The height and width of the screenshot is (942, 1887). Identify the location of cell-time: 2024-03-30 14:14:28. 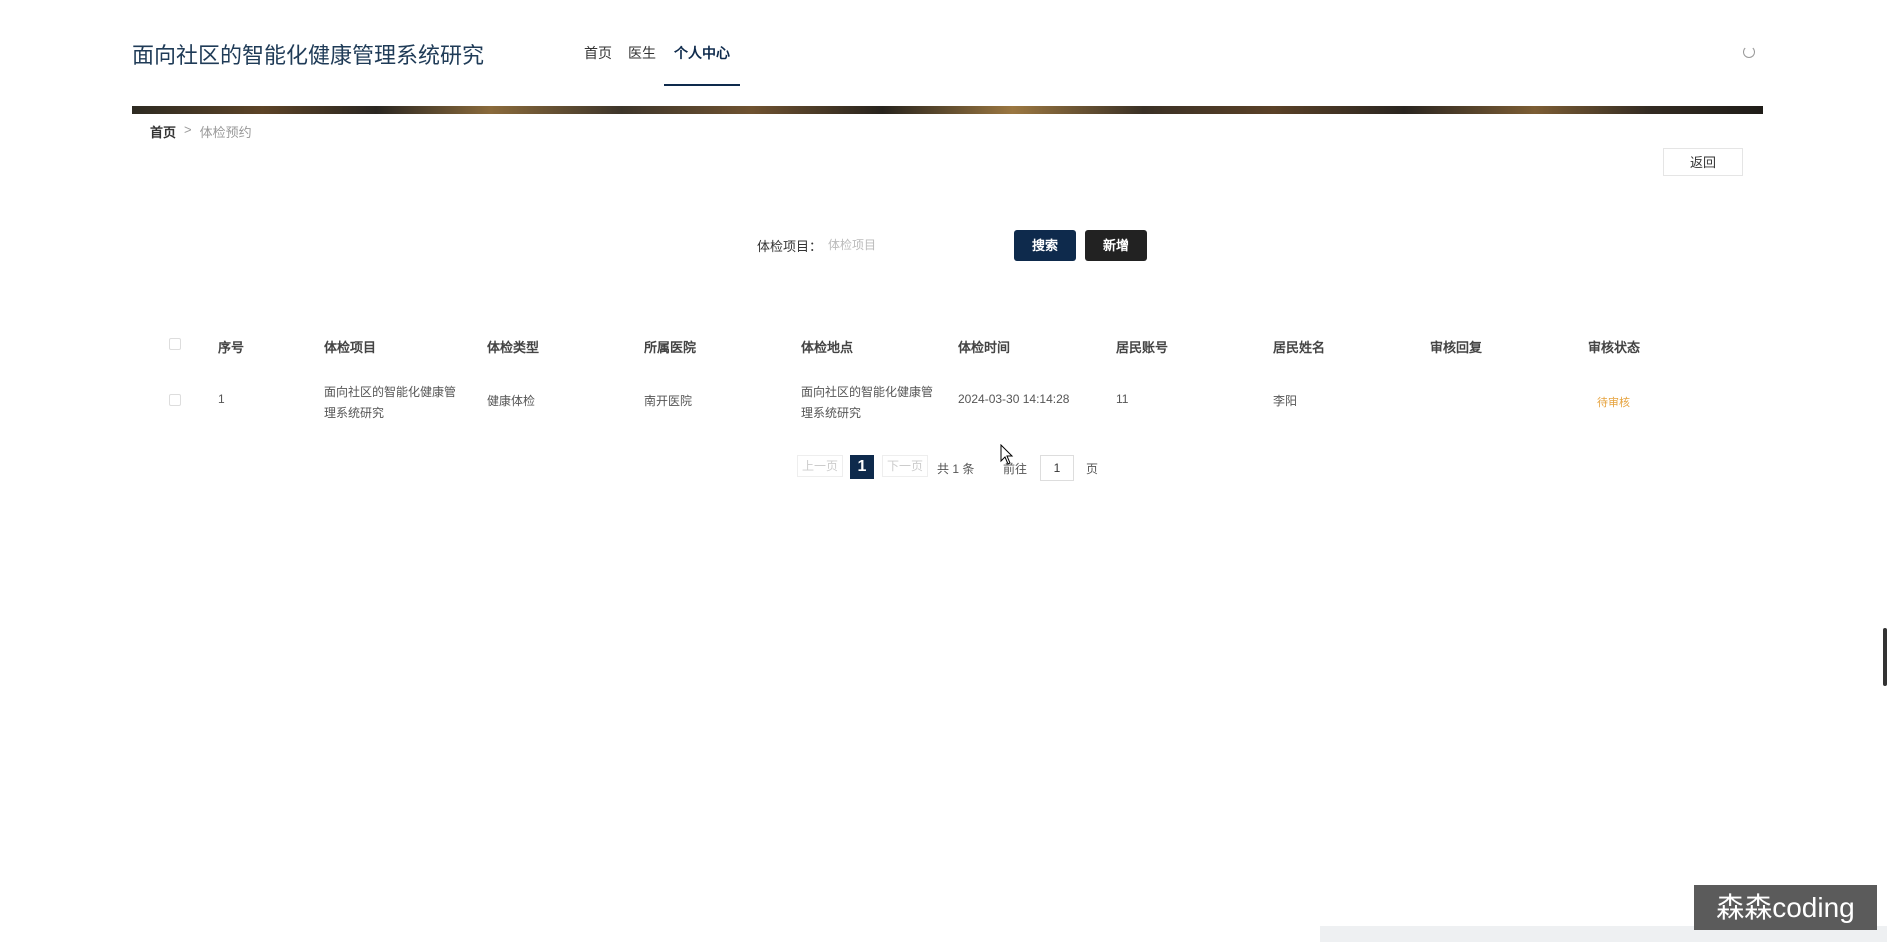
(1014, 399).